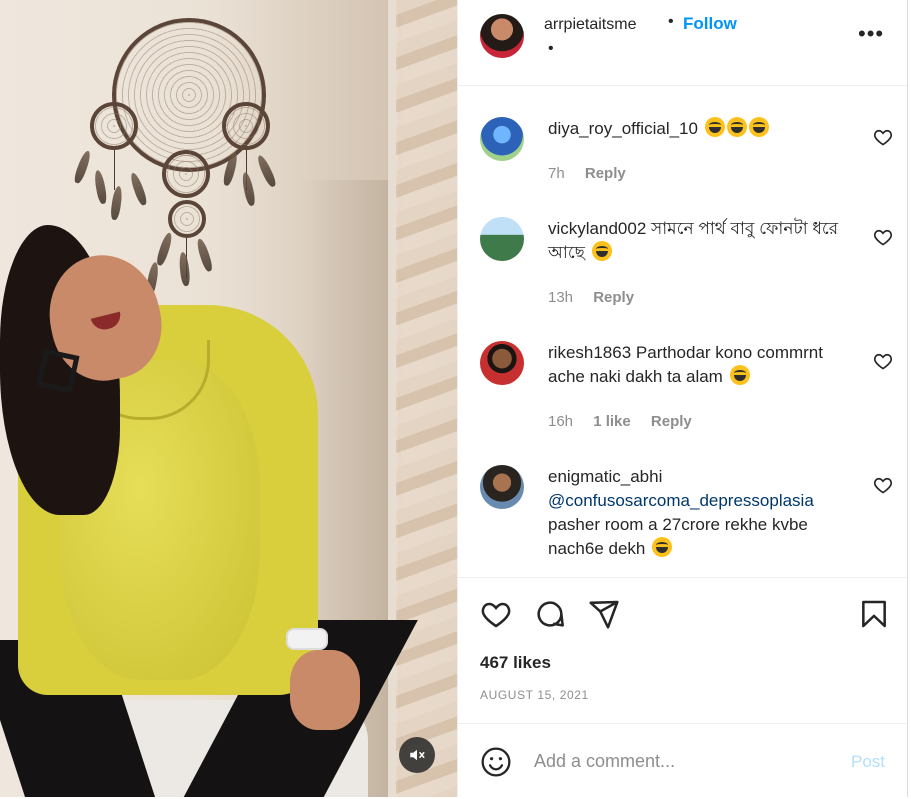  I want to click on wallpaper, so click(426, 398).